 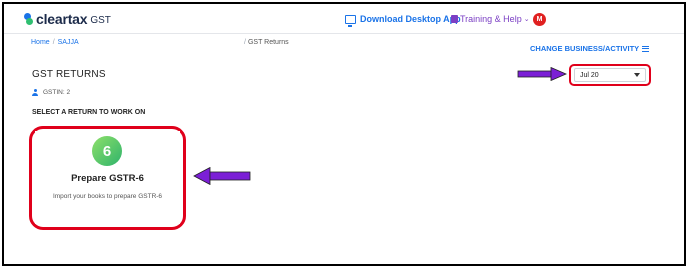 What do you see at coordinates (68, 42) in the screenshot?
I see `breadcrumb-business: SAJJA` at bounding box center [68, 42].